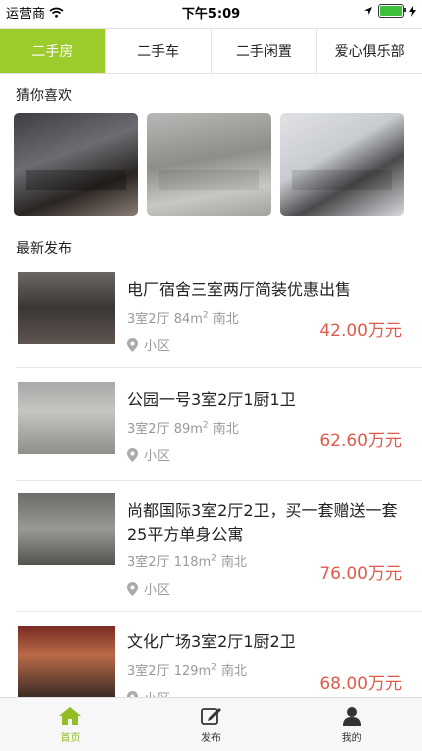 The width and height of the screenshot is (422, 751). I want to click on edit-icon, so click(211, 716).